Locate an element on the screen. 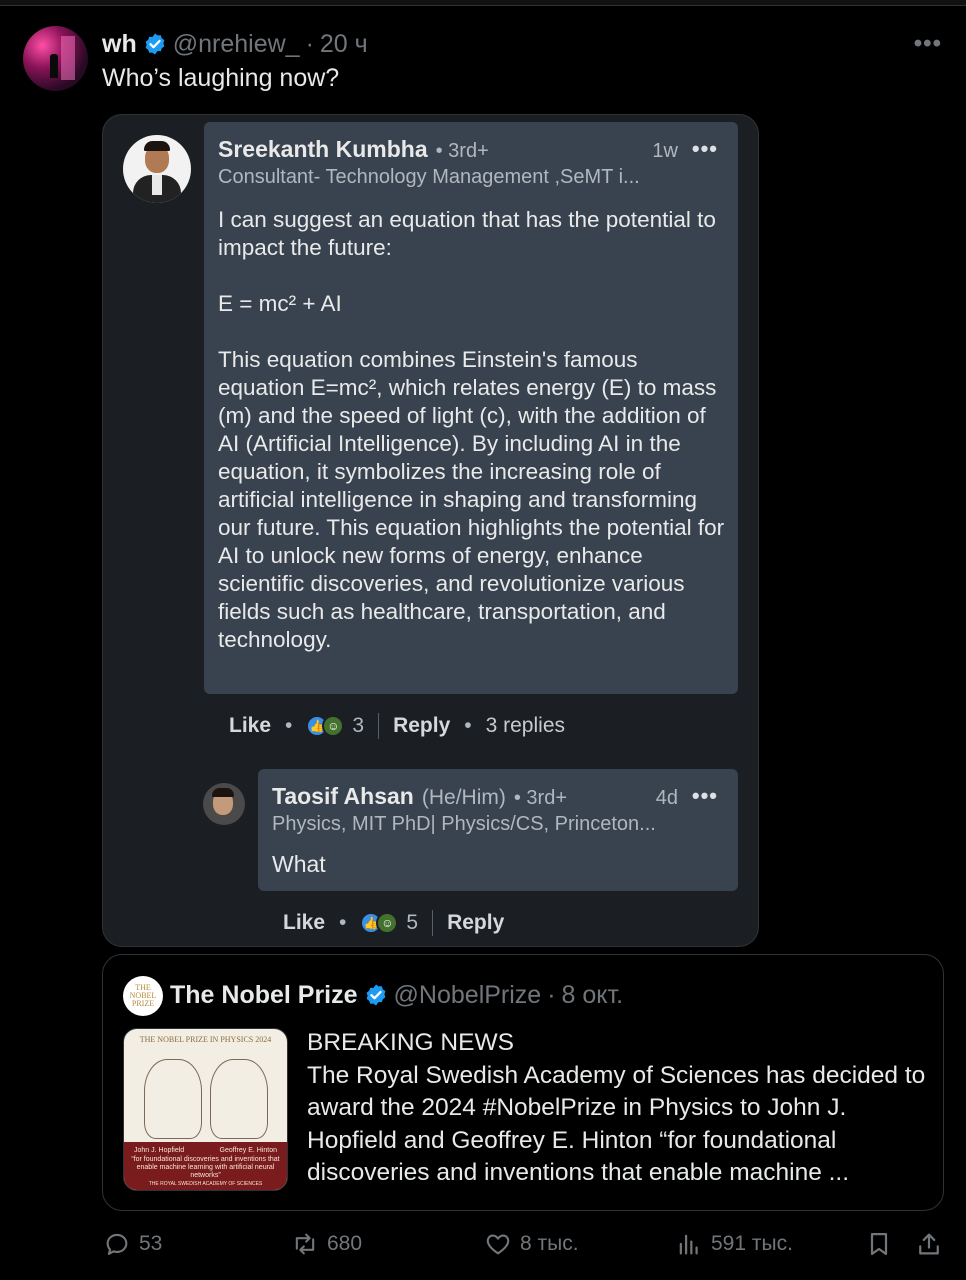 The height and width of the screenshot is (1280, 966). author-handle: @nrehiew_ is located at coordinates (236, 44).